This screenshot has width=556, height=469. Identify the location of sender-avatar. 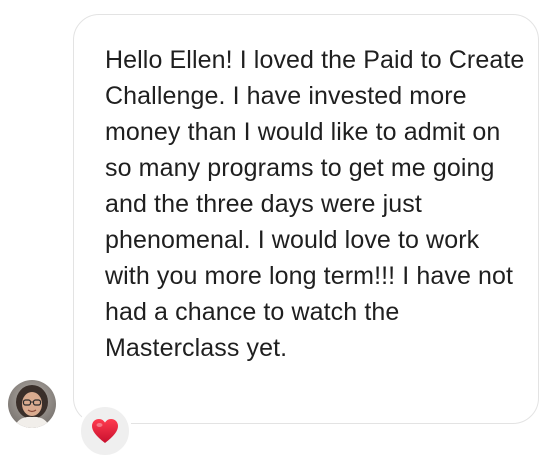
(32, 404).